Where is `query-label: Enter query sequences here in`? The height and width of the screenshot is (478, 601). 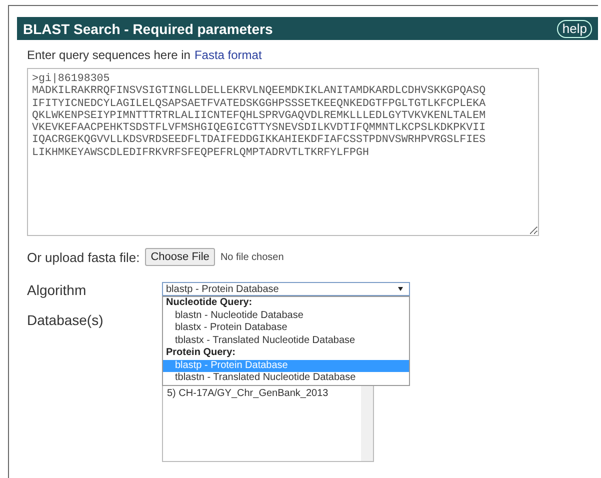 query-label: Enter query sequences here in is located at coordinates (108, 55).